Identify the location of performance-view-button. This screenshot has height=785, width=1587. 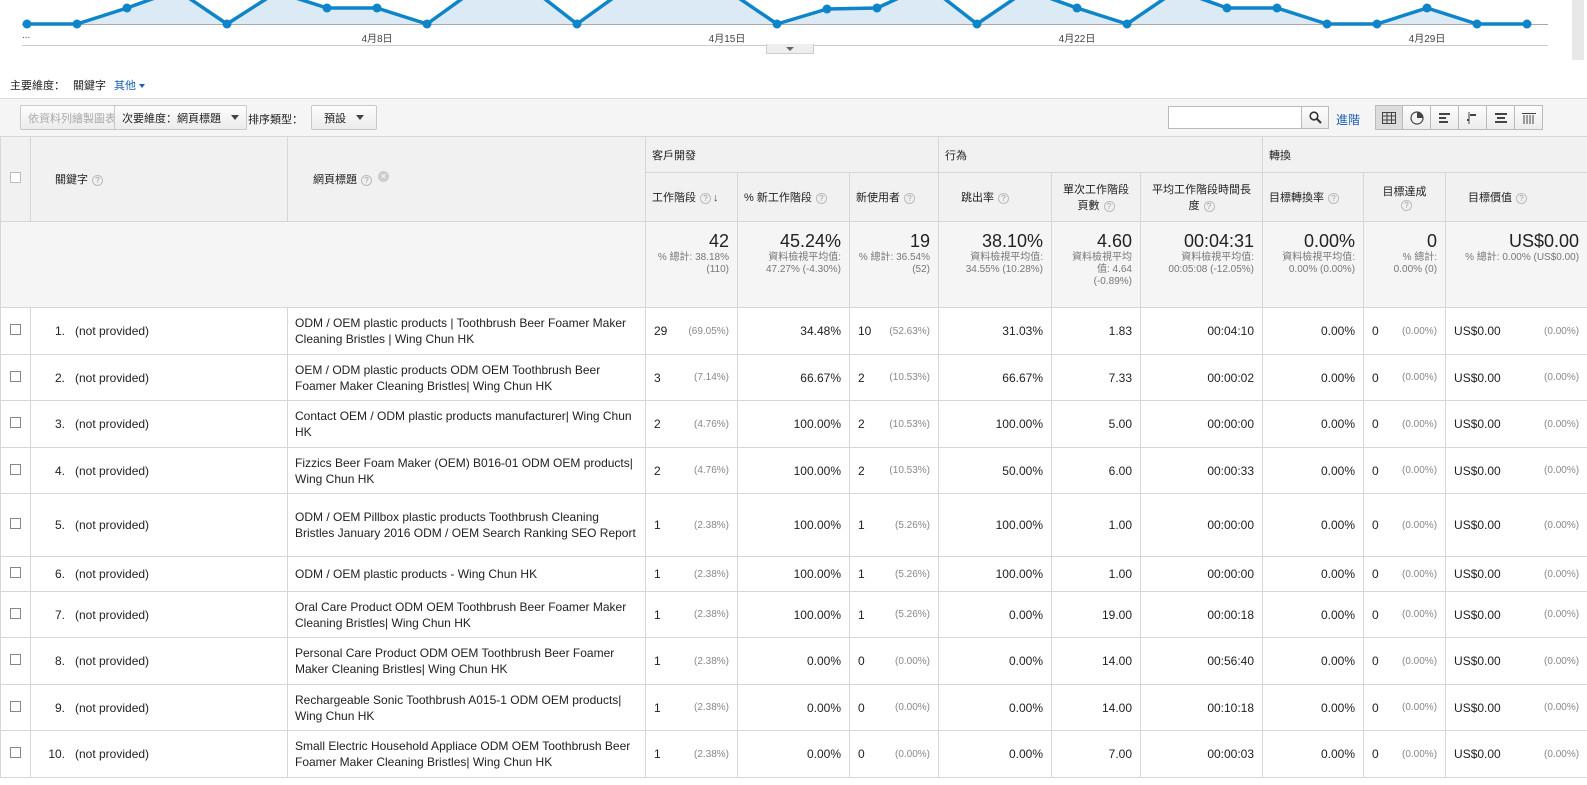
(1445, 117).